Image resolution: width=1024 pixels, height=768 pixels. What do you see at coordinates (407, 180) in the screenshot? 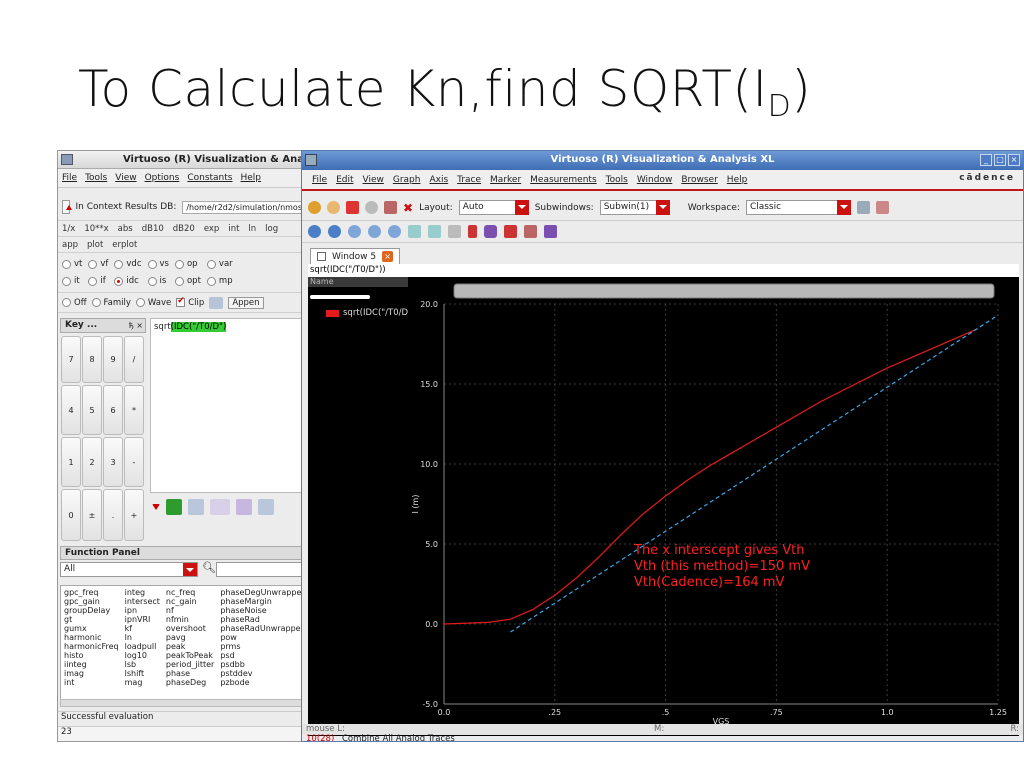
I see `menu-graph: Graph` at bounding box center [407, 180].